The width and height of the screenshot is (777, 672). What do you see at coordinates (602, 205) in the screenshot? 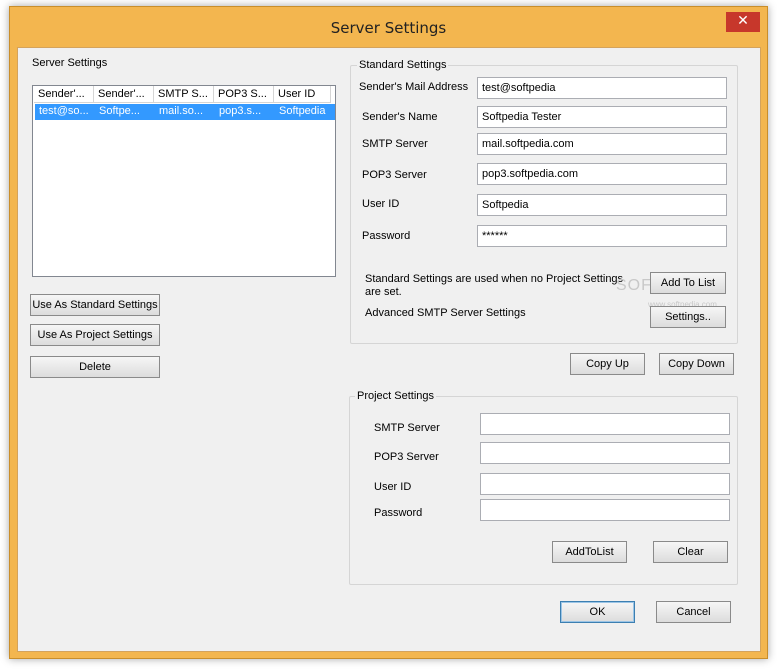
I see `user-id-field: Softpedia` at bounding box center [602, 205].